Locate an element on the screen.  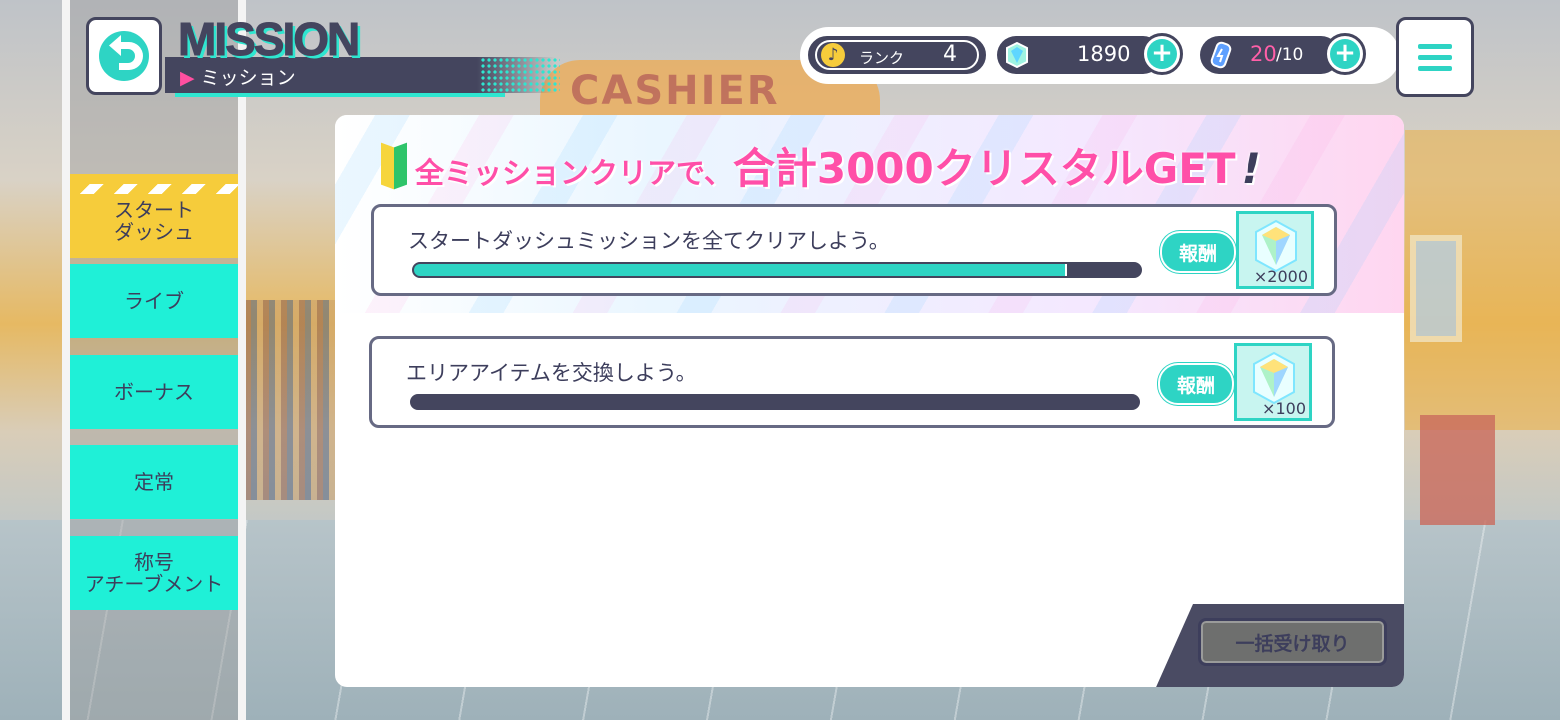
stamina-current: 20 is located at coordinates (1263, 54).